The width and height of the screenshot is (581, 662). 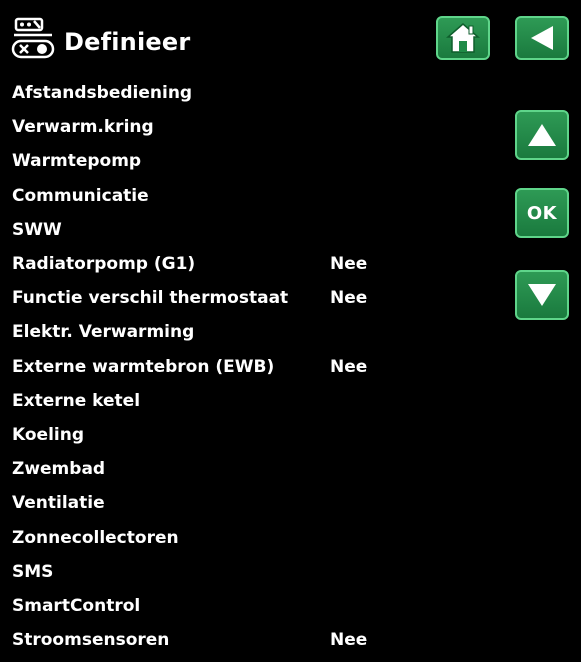 I want to click on back-button, so click(x=542, y=38).